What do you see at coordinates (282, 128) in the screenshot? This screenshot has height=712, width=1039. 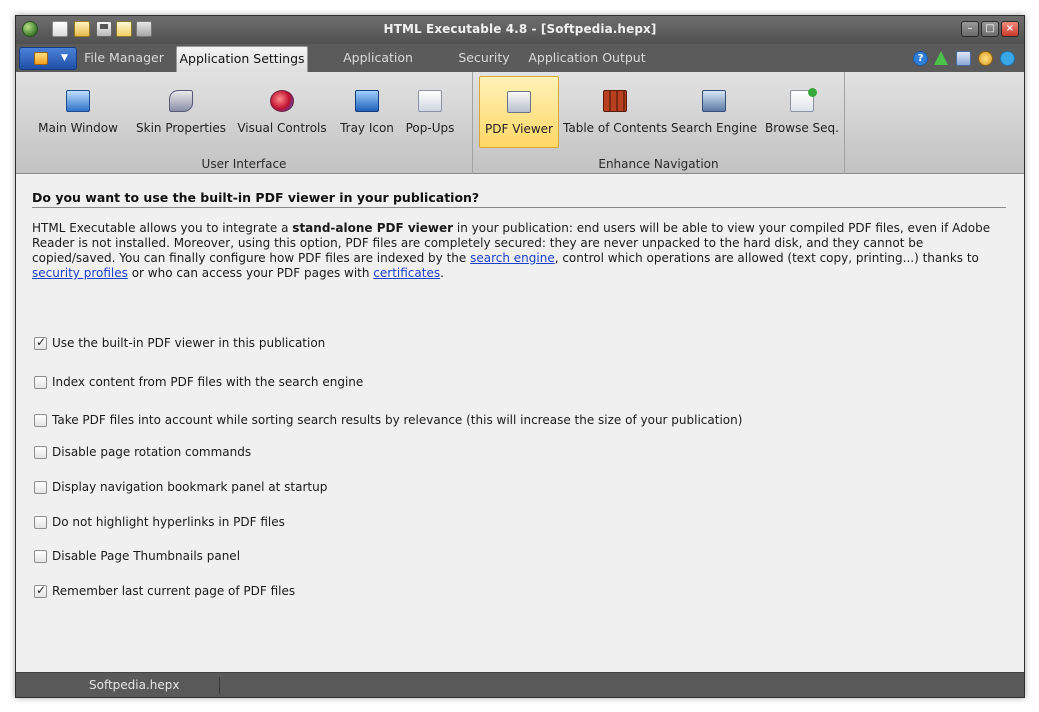 I see `visual-controls-label: Visual Controls` at bounding box center [282, 128].